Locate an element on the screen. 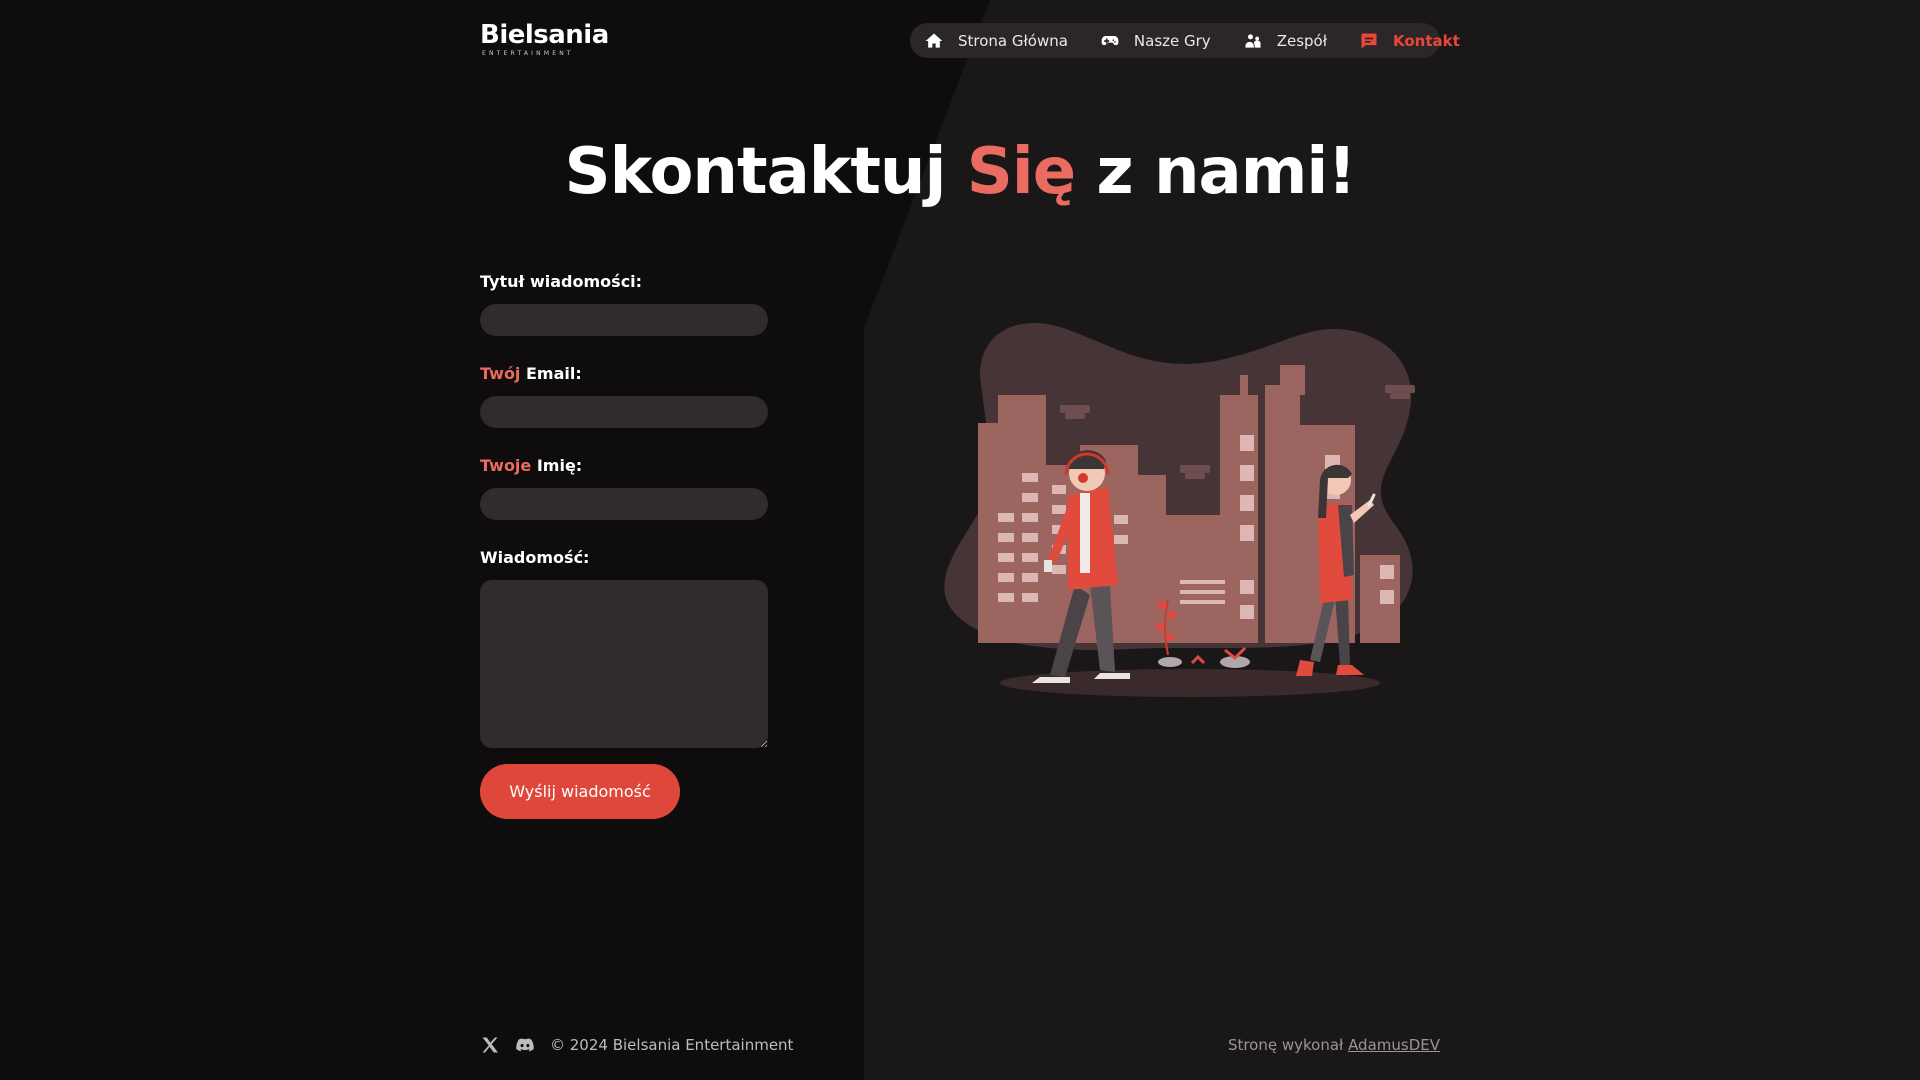  nav-item-label: Kontakt is located at coordinates (1426, 40).